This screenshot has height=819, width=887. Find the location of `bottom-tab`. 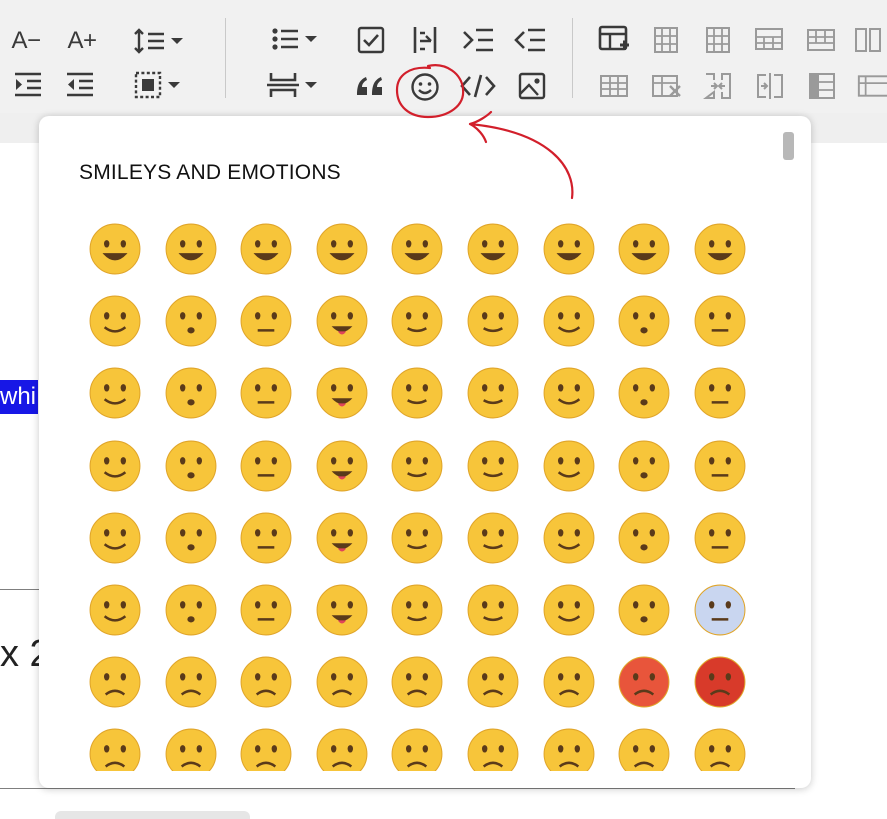

bottom-tab is located at coordinates (152, 815).